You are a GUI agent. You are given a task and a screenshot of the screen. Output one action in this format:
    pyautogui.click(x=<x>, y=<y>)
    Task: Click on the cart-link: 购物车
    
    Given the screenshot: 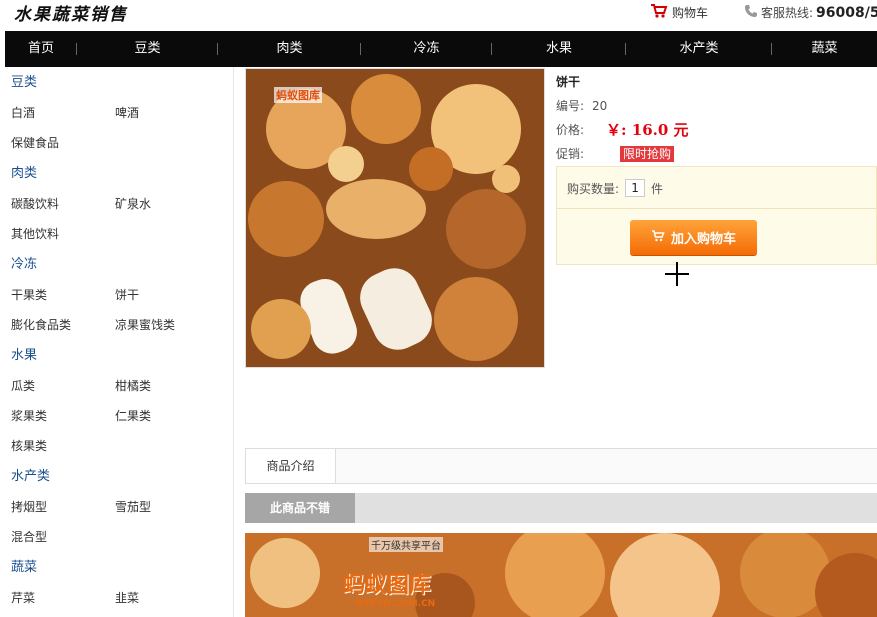 What is the action you would take?
    pyautogui.click(x=679, y=12)
    